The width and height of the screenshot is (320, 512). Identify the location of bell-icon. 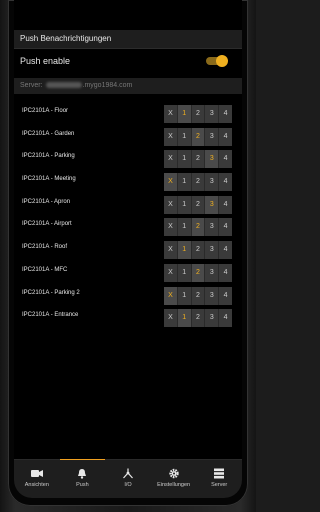
(83, 473).